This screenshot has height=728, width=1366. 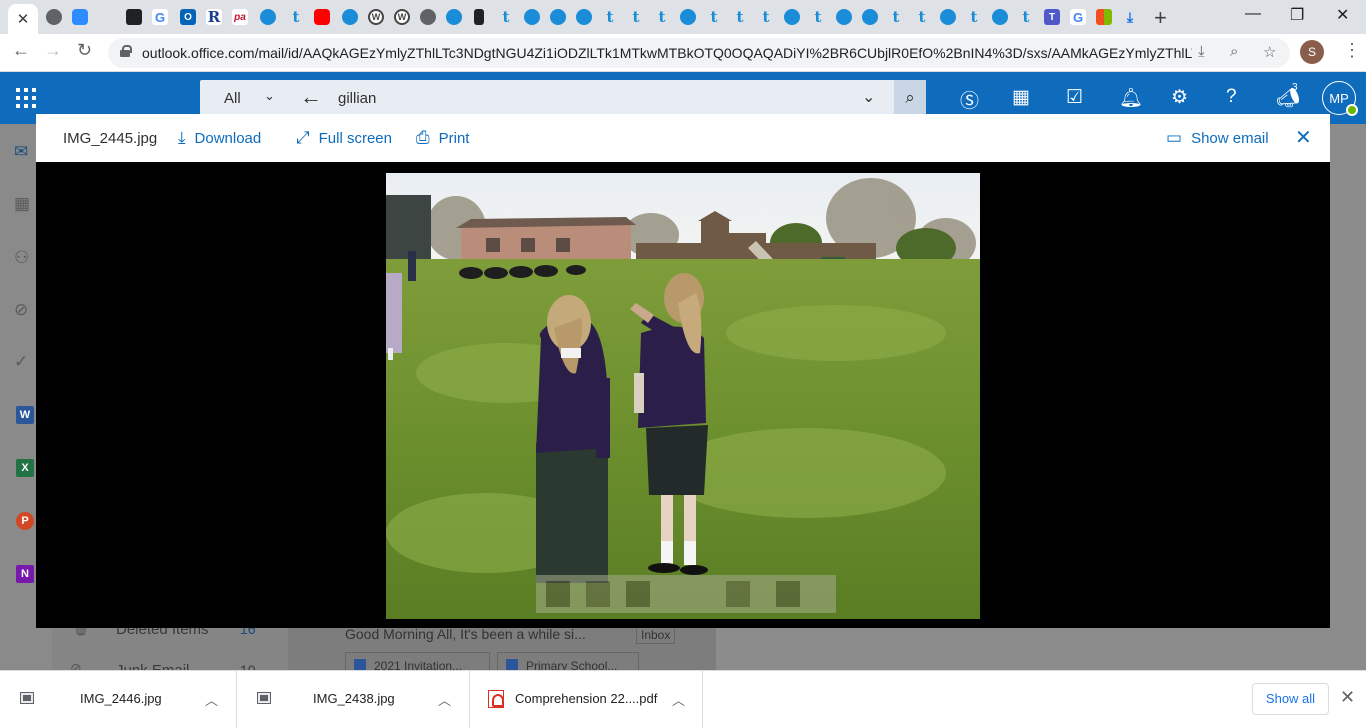 I want to click on download-favicon-icon: ⤓, so click(x=1130, y=17).